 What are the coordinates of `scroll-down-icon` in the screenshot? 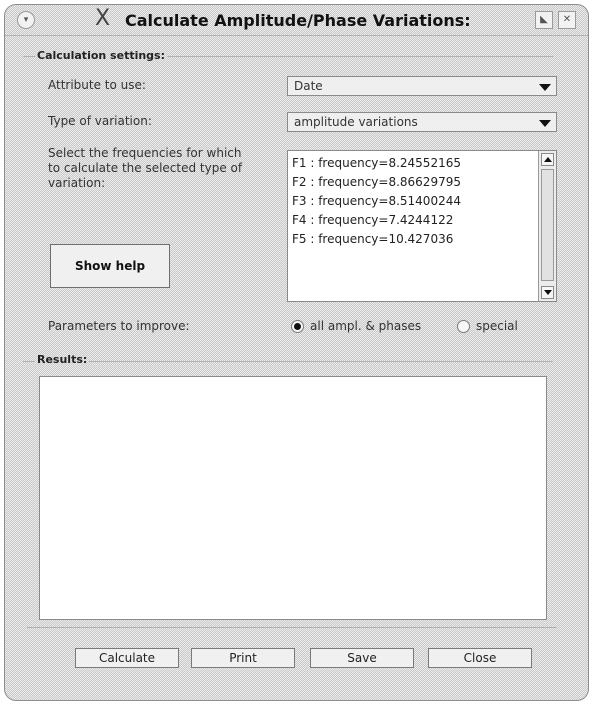 It's located at (547, 292).